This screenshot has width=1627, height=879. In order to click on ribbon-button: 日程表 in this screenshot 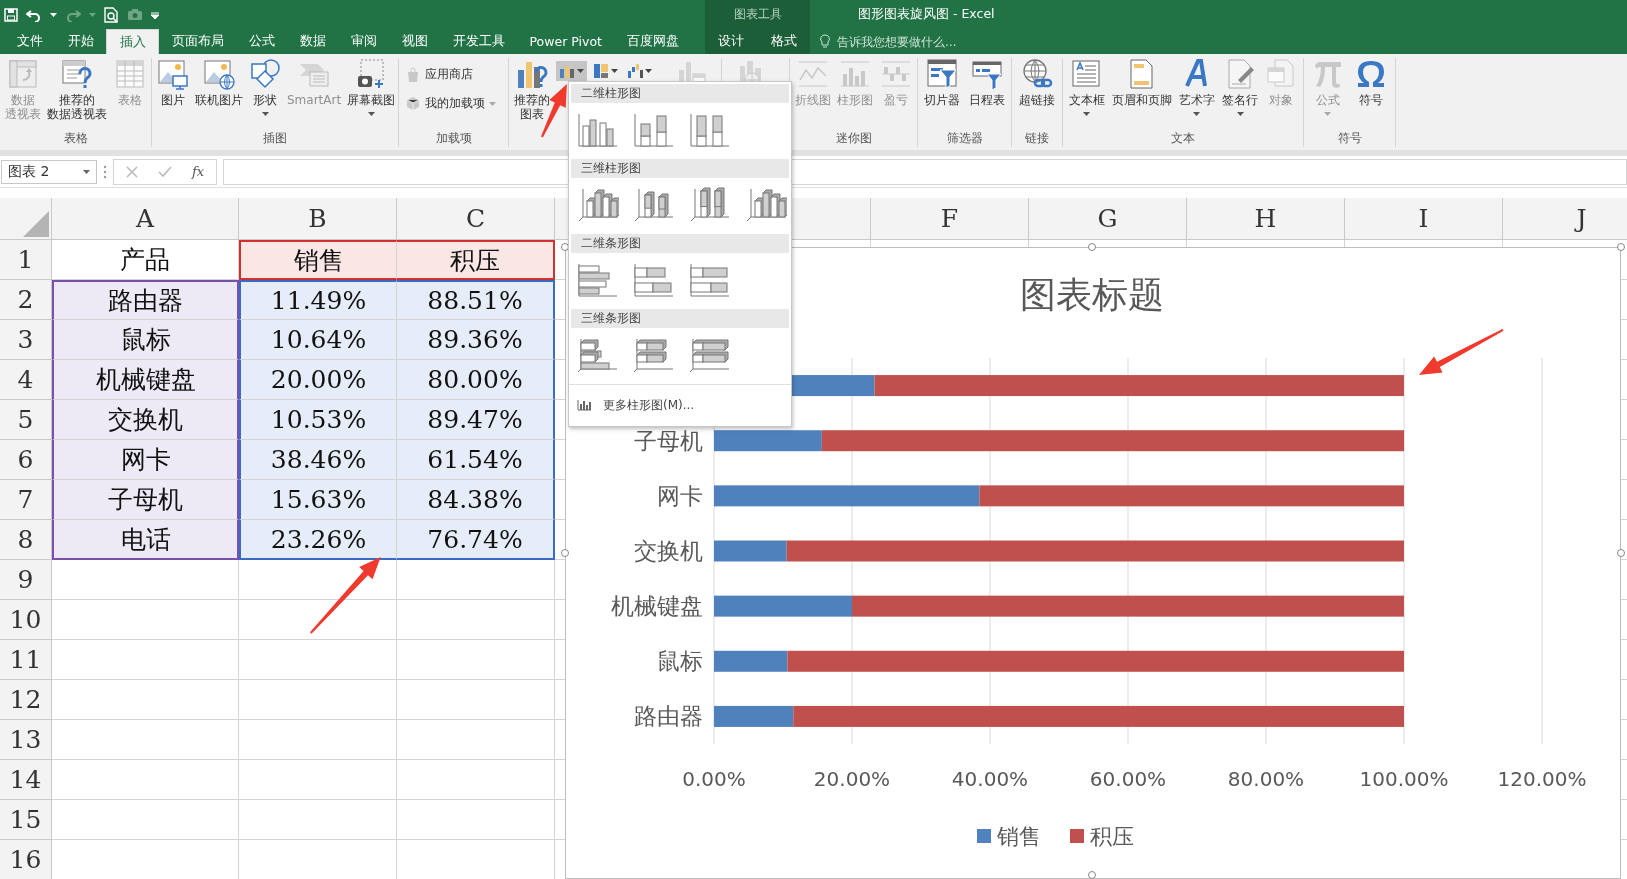, I will do `click(986, 82)`.